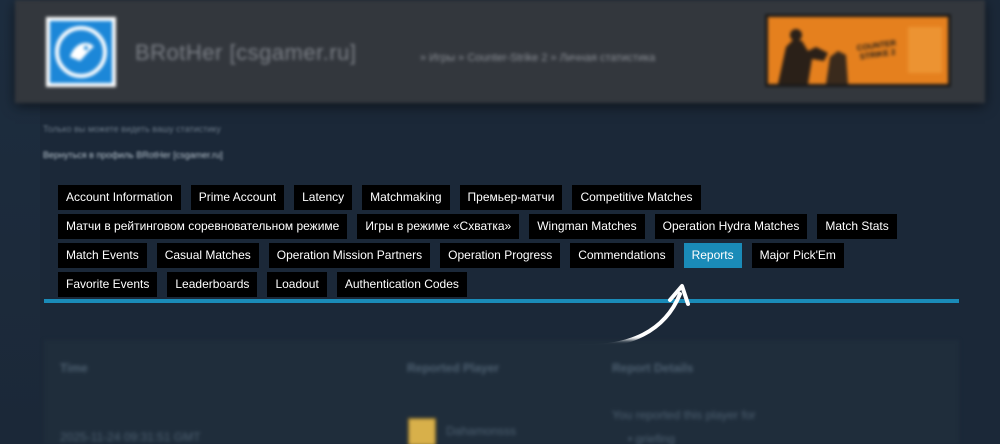 Image resolution: width=1000 pixels, height=444 pixels. Describe the element at coordinates (212, 284) in the screenshot. I see `tab-leaderboards: Leaderboards` at that location.